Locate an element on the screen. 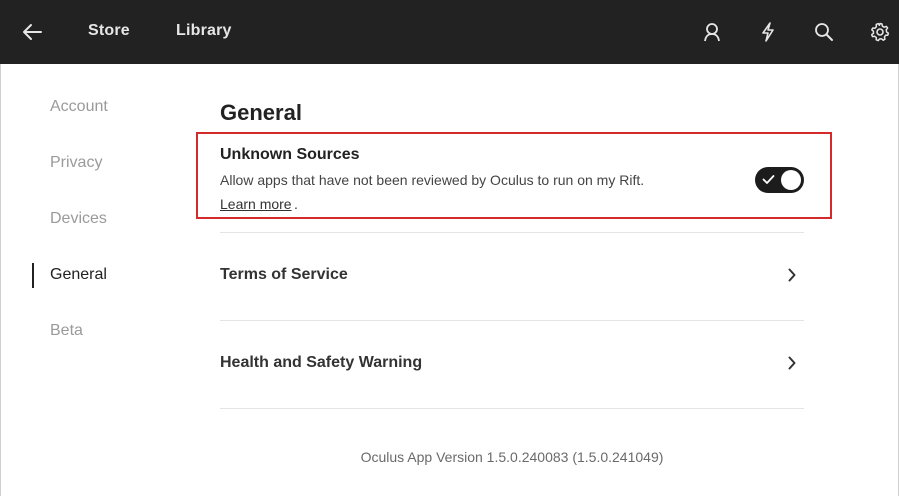  check-icon is located at coordinates (768, 179).